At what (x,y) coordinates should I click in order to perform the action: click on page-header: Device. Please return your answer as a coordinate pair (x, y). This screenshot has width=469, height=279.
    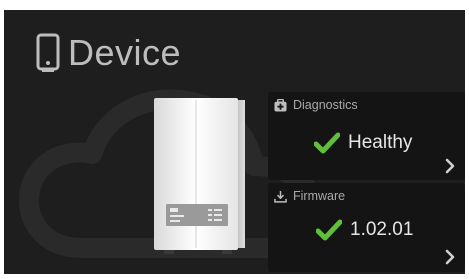
    Looking at the image, I should click on (108, 53).